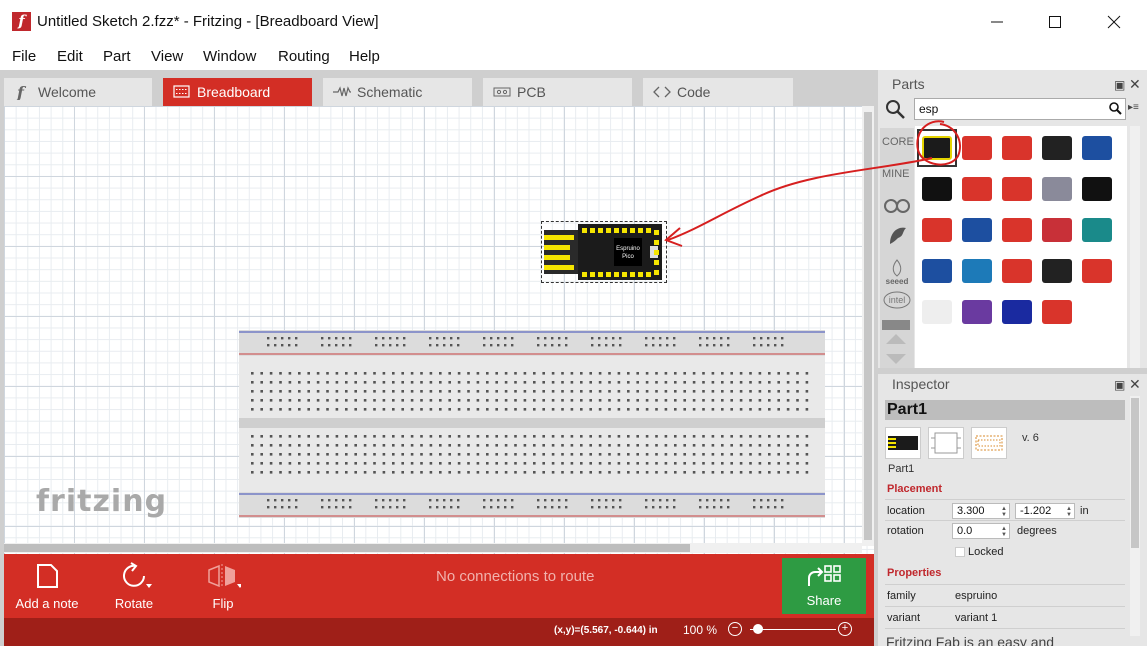 The image size is (1147, 646). I want to click on menu-file: File, so click(24, 56).